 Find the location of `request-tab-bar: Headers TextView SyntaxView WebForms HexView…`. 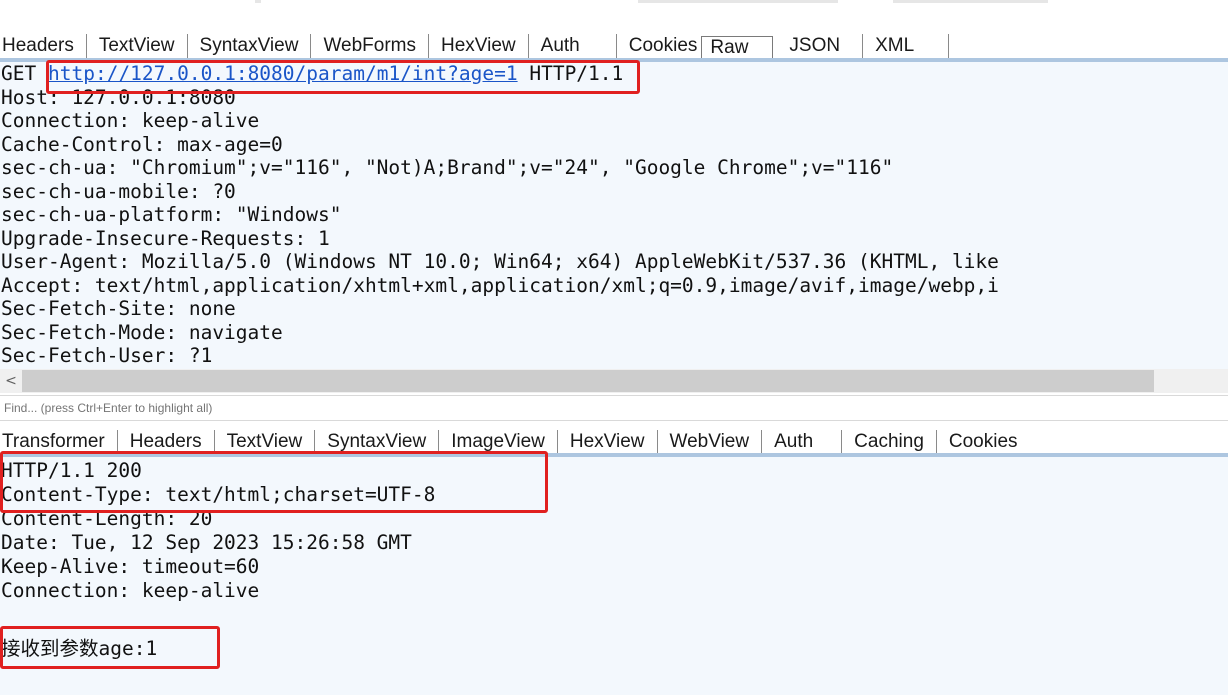

request-tab-bar: Headers TextView SyntaxView WebForms HexView… is located at coordinates (614, 48).